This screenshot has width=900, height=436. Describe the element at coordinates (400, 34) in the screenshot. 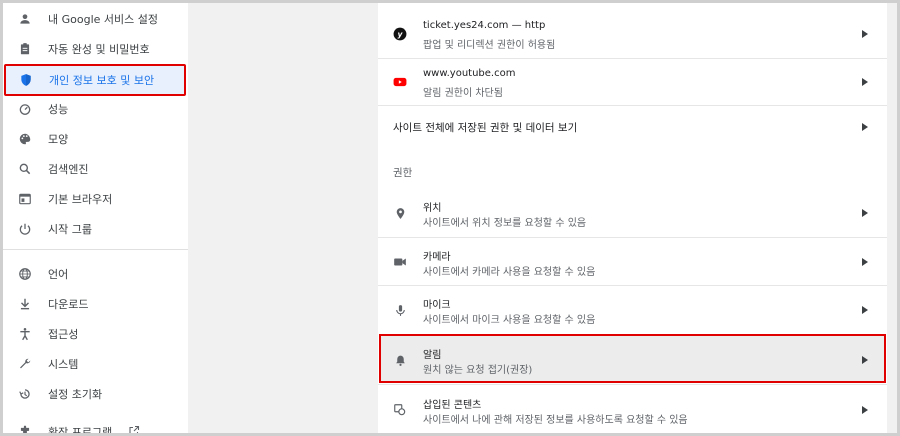

I see `yes24-favicon-icon: y` at that location.